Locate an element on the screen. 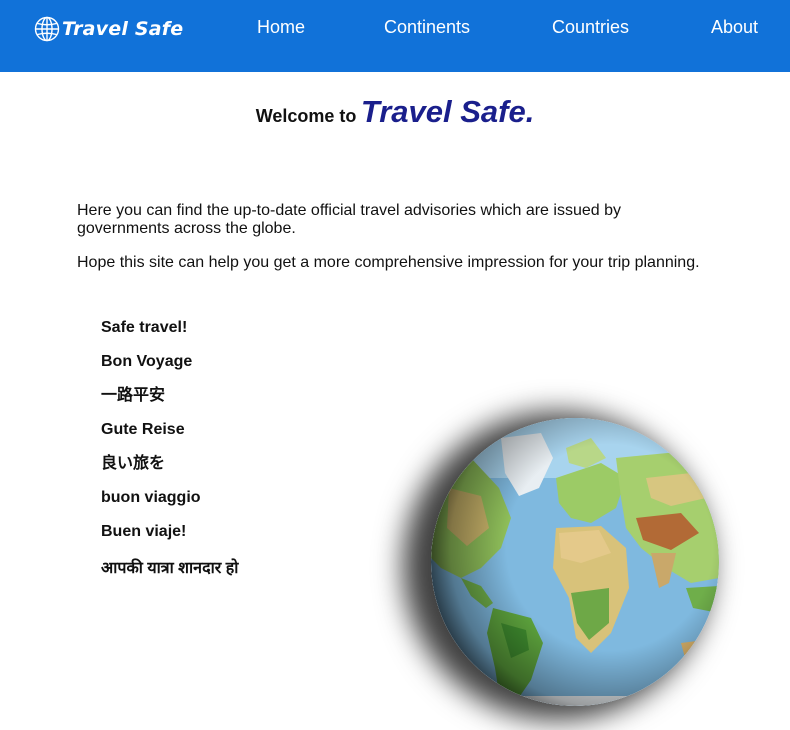 The width and height of the screenshot is (790, 730). greeting-item: buon viaggio is located at coordinates (151, 497).